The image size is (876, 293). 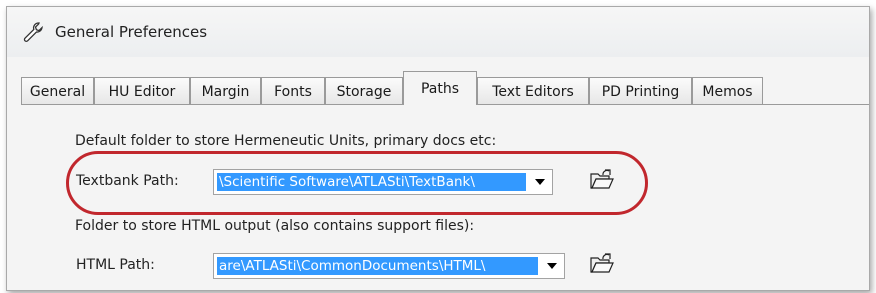 What do you see at coordinates (293, 91) in the screenshot?
I see `tab-fonts: Fonts` at bounding box center [293, 91].